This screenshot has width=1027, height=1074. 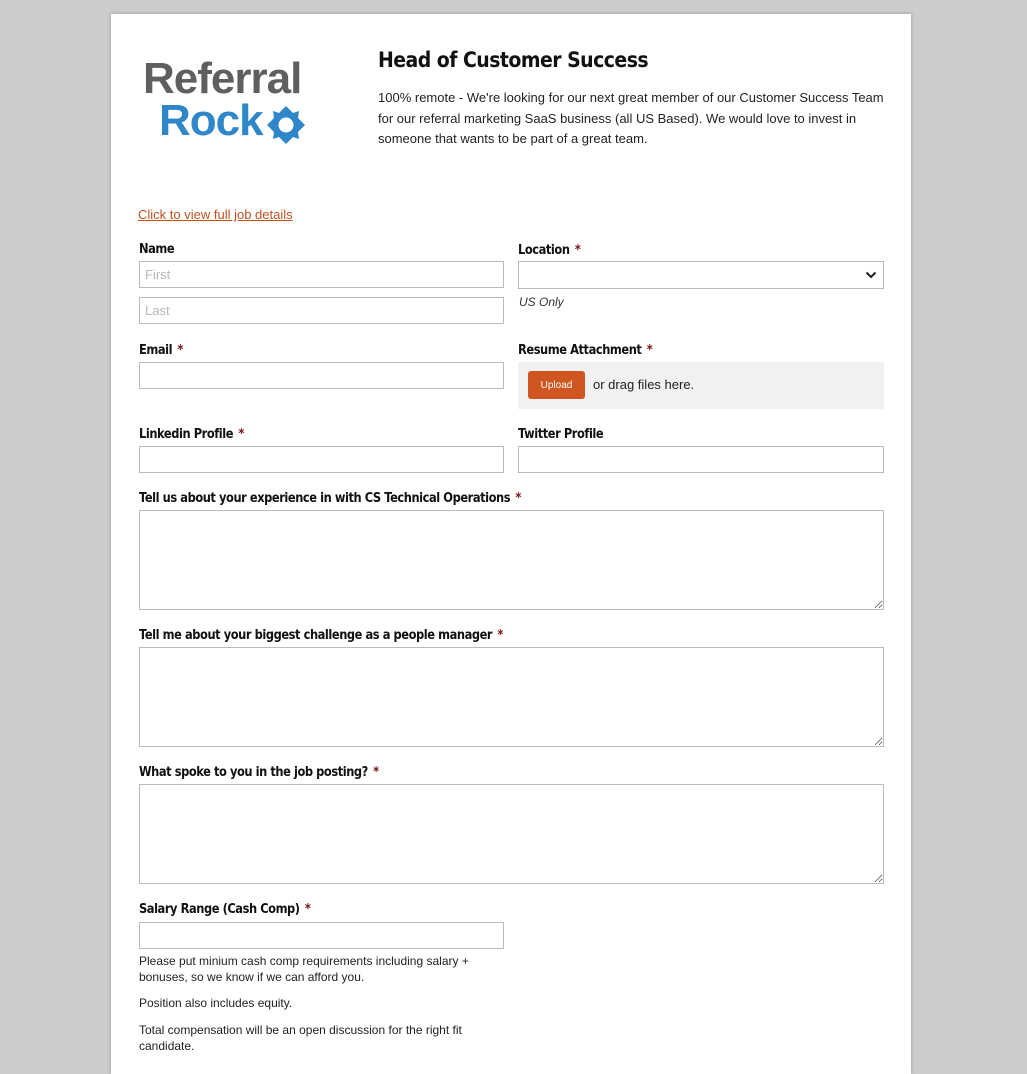 I want to click on gear-icon, so click(x=286, y=125).